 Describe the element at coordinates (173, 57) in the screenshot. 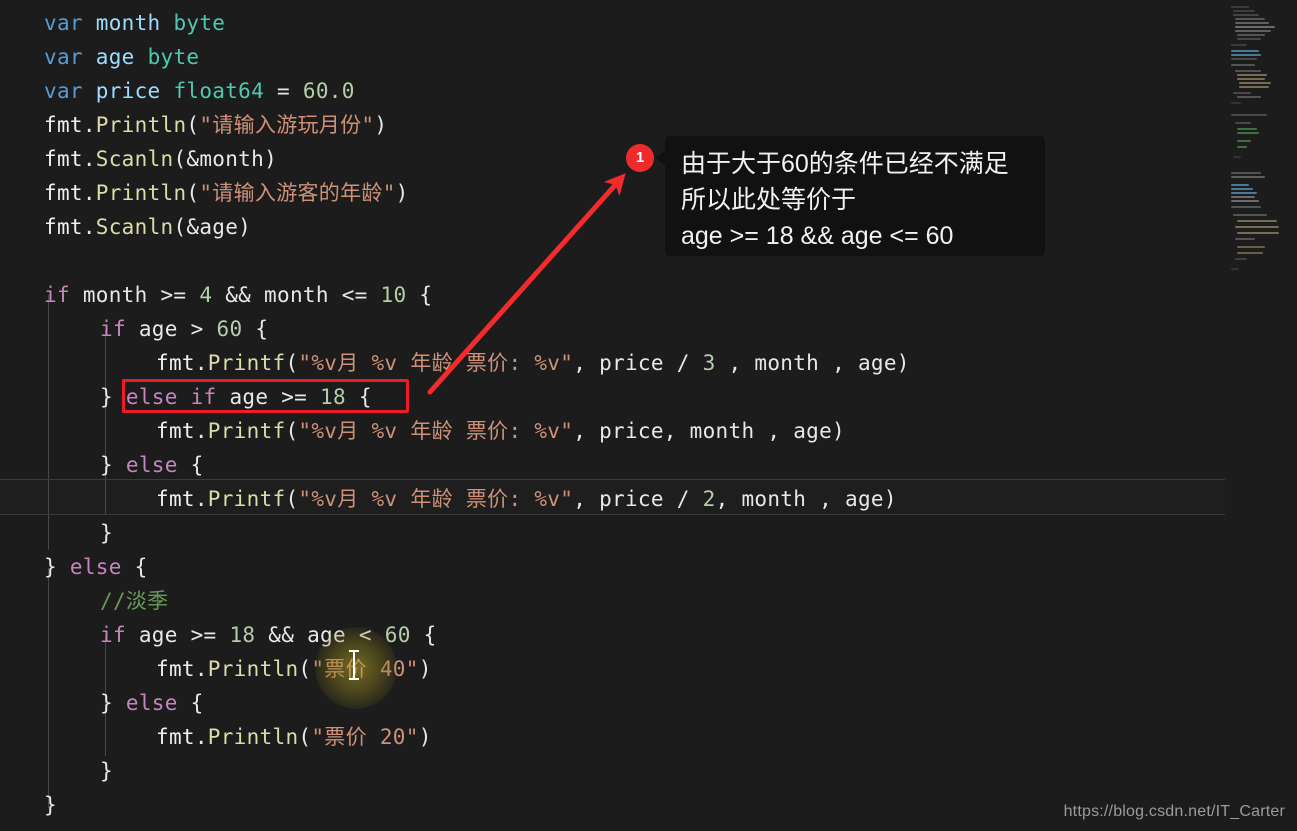

I see `code-token: byte` at that location.